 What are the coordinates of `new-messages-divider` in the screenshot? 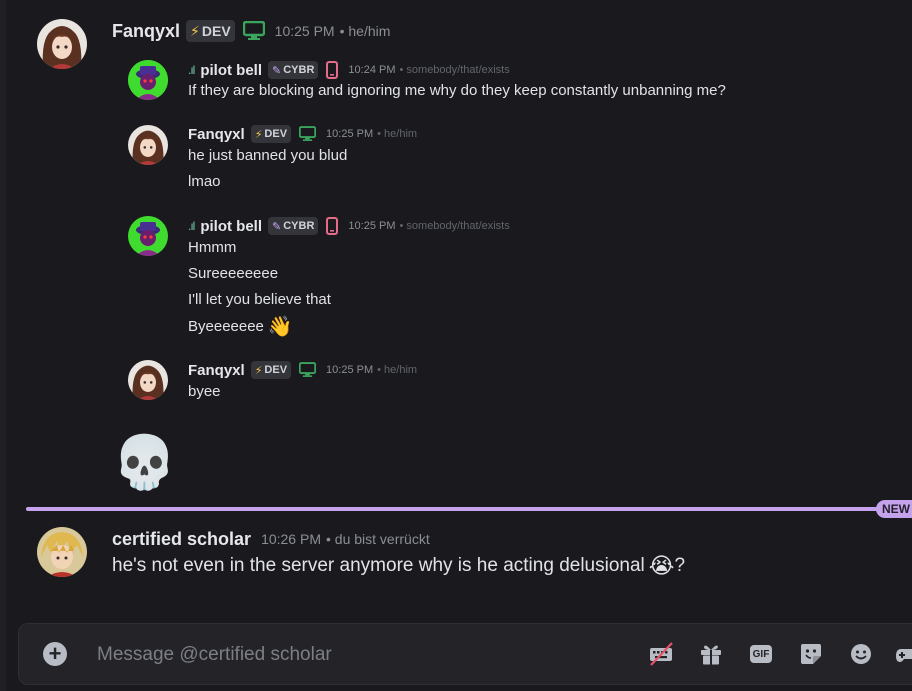 It's located at (454, 509).